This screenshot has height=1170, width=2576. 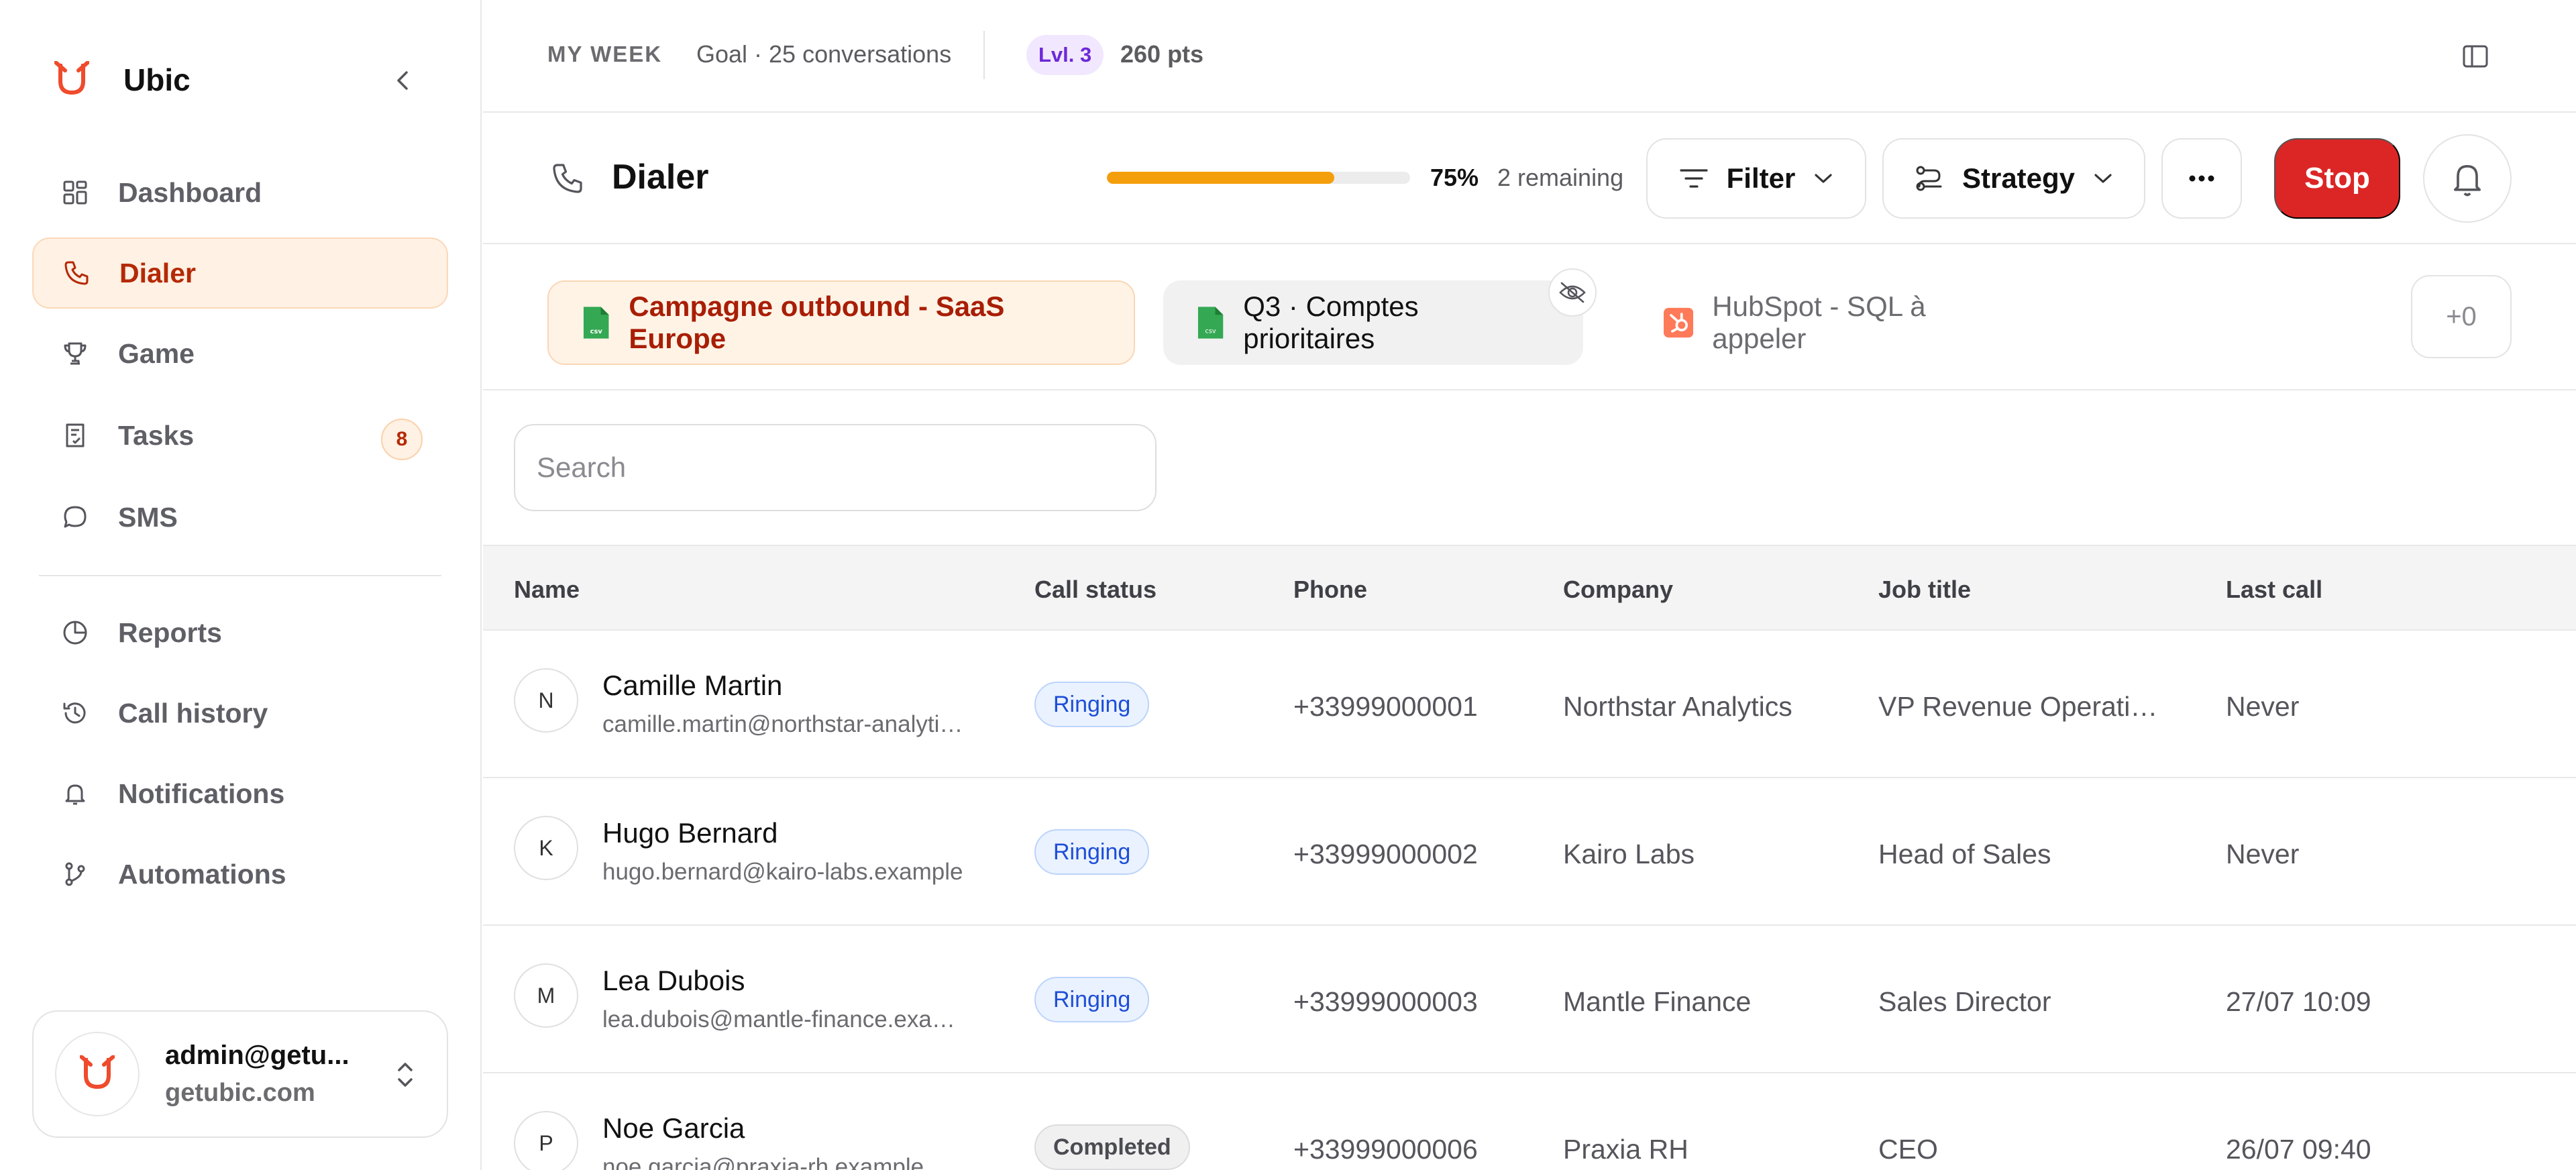 What do you see at coordinates (2019, 178) in the screenshot?
I see `strategy-label: Strategy` at bounding box center [2019, 178].